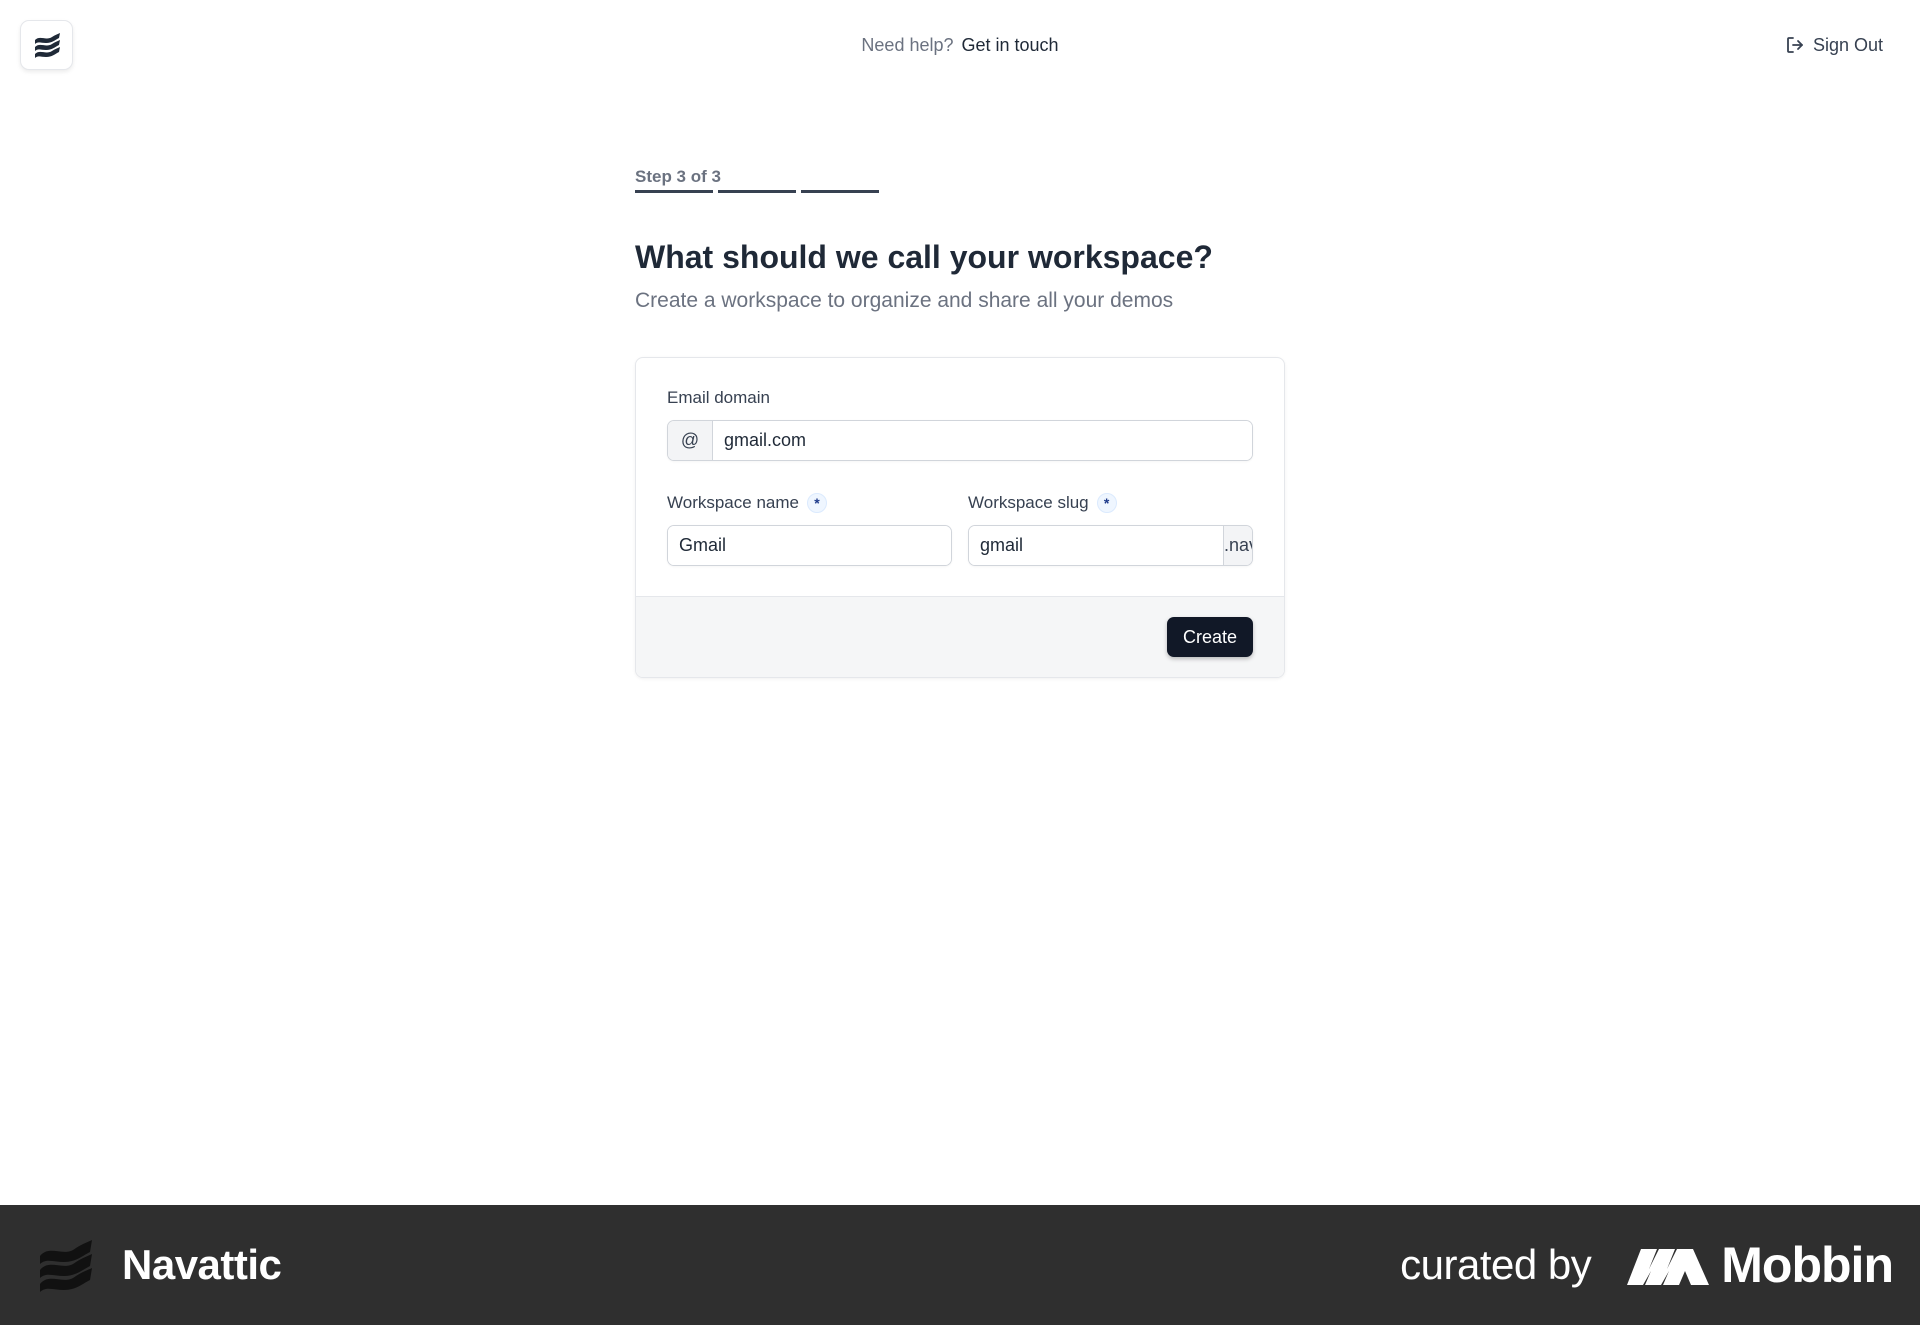  I want to click on create-button: Create, so click(1209, 637).